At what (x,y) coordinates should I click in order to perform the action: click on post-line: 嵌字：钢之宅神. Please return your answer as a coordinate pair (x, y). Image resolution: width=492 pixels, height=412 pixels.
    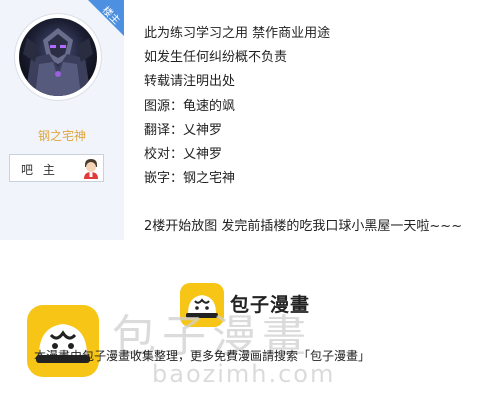
    Looking at the image, I should click on (190, 179).